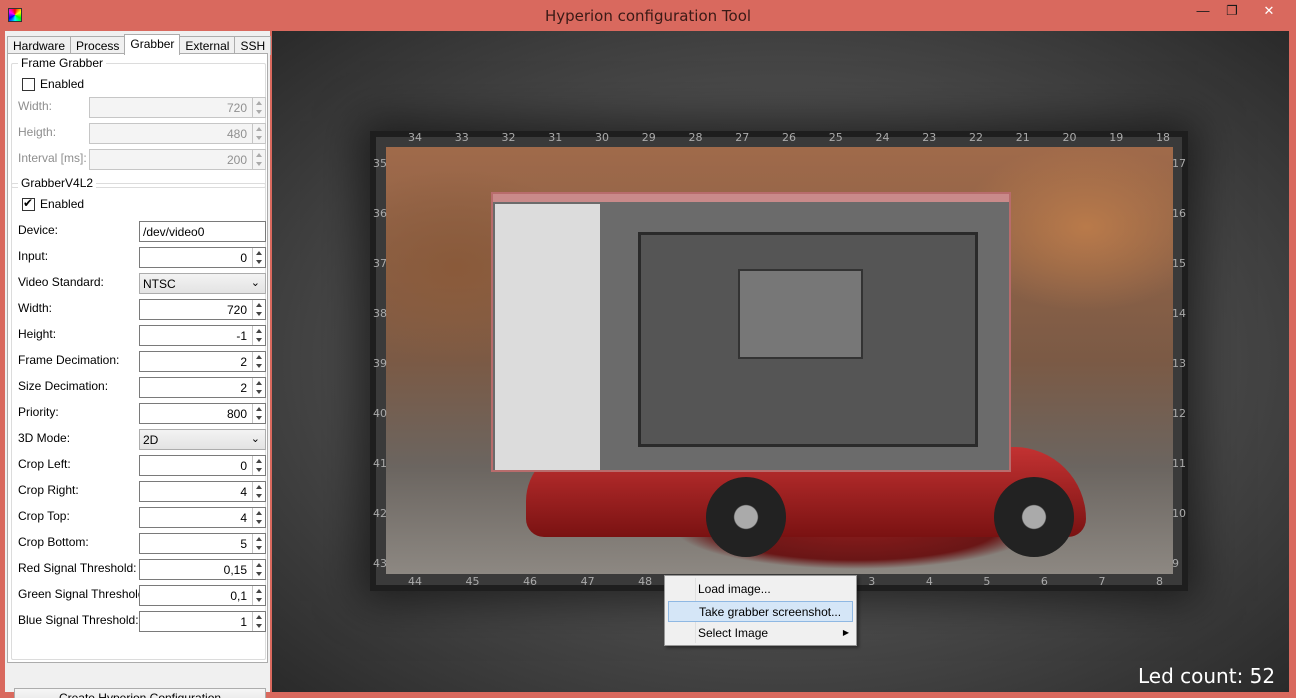  I want to click on led-index-label: 9, so click(1175, 563).